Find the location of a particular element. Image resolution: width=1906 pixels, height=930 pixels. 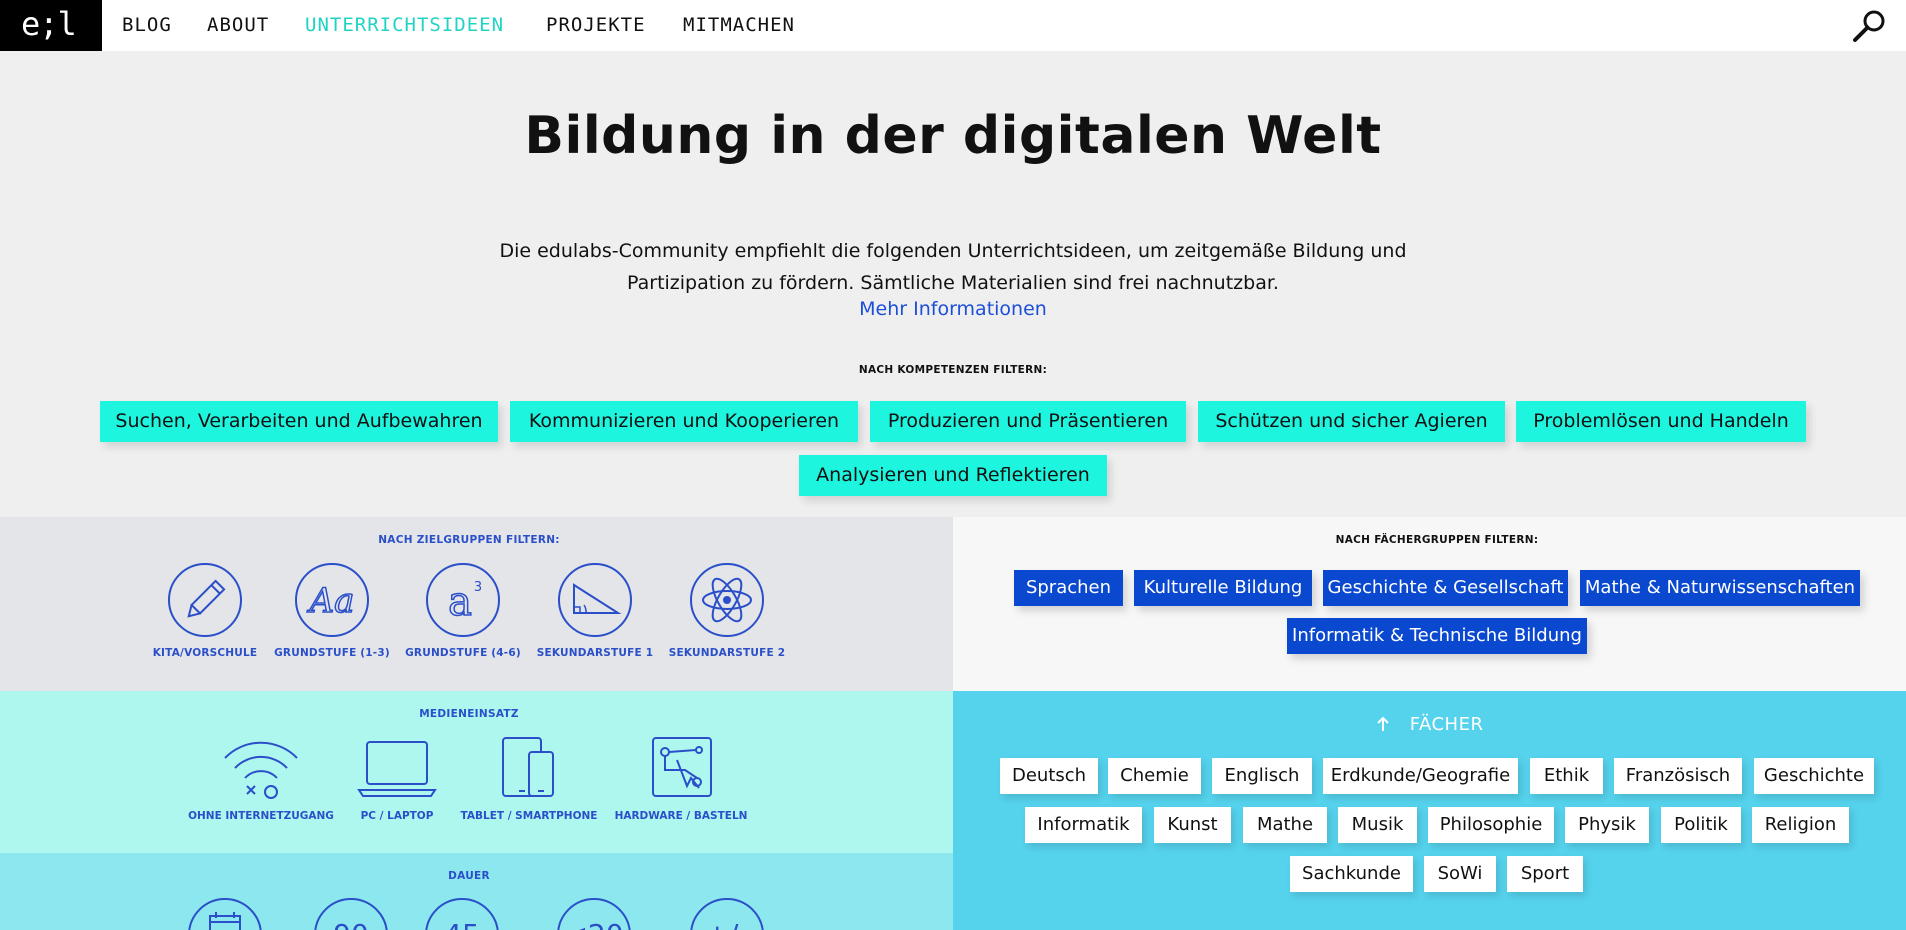

subject-philosophie: Philosophie is located at coordinates (1491, 825).